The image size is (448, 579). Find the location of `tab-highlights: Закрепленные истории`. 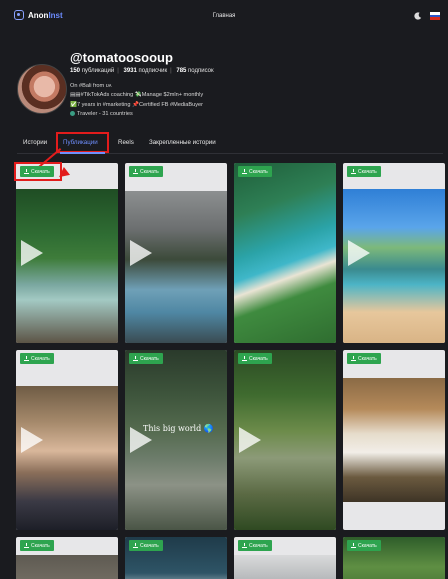

tab-highlights: Закрепленные истории is located at coordinates (182, 142).